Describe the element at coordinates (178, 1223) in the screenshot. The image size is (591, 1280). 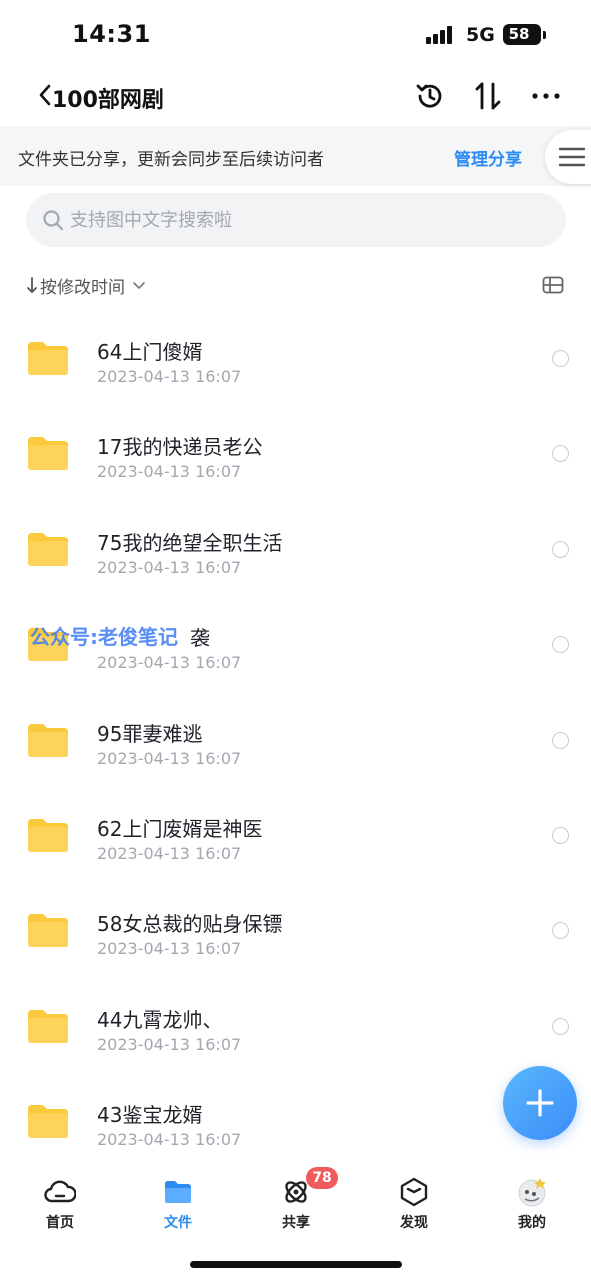
I see `tab-label: 文件` at that location.